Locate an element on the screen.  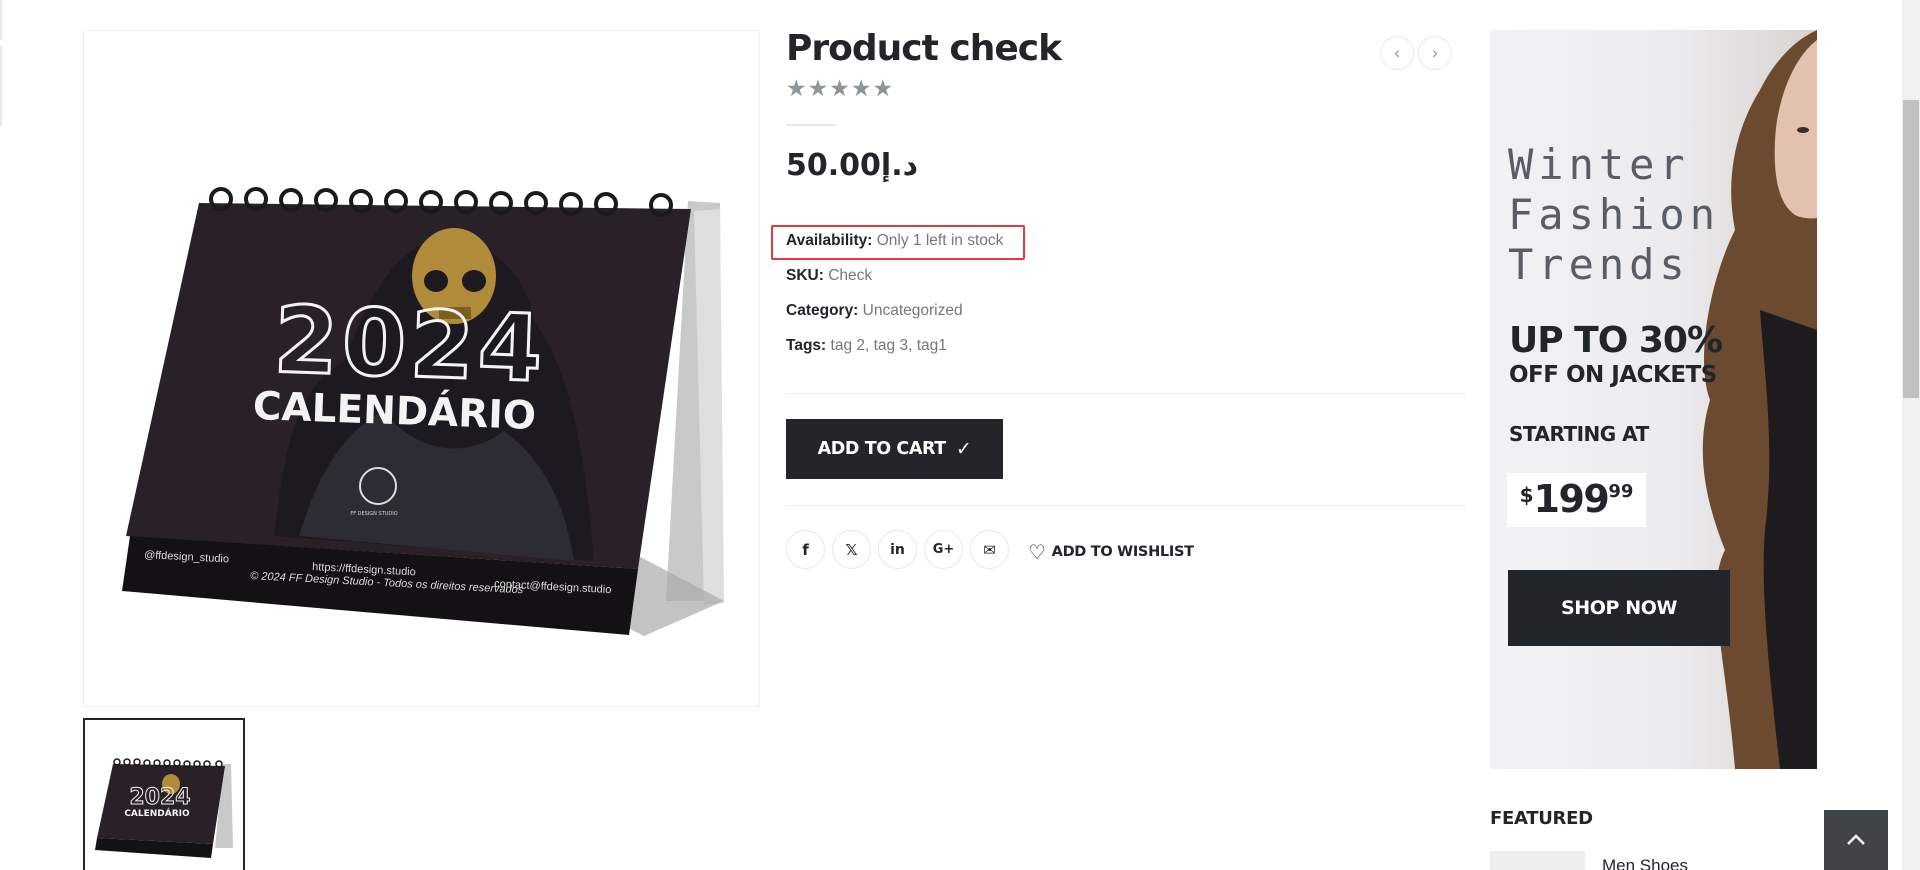
category-line: Category: Uncategorized is located at coordinates (874, 311).